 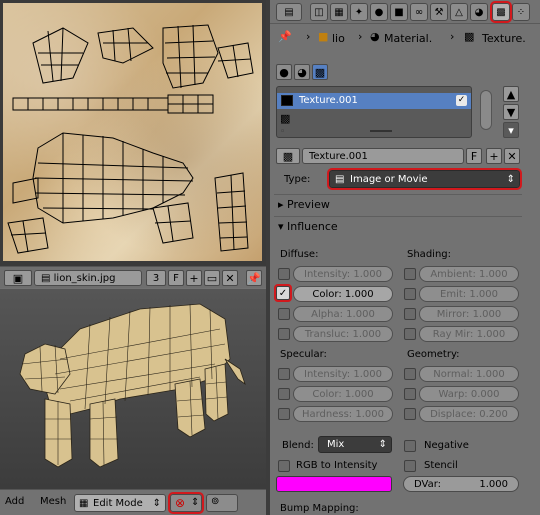 What do you see at coordinates (304, 204) in the screenshot?
I see `panel-preview-header: ▸ Preview` at bounding box center [304, 204].